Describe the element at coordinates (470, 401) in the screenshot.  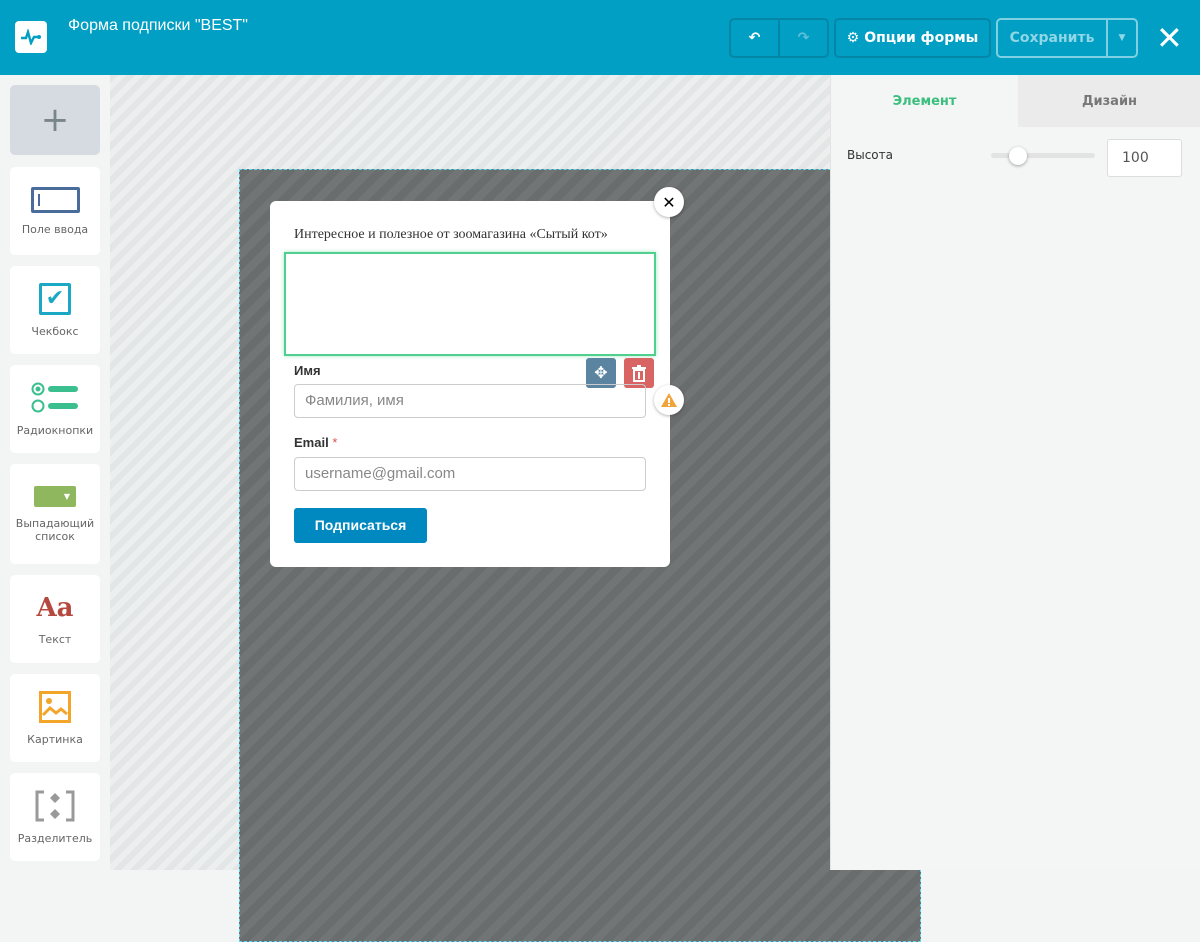
I see `name-input: Фамилия, имя` at that location.